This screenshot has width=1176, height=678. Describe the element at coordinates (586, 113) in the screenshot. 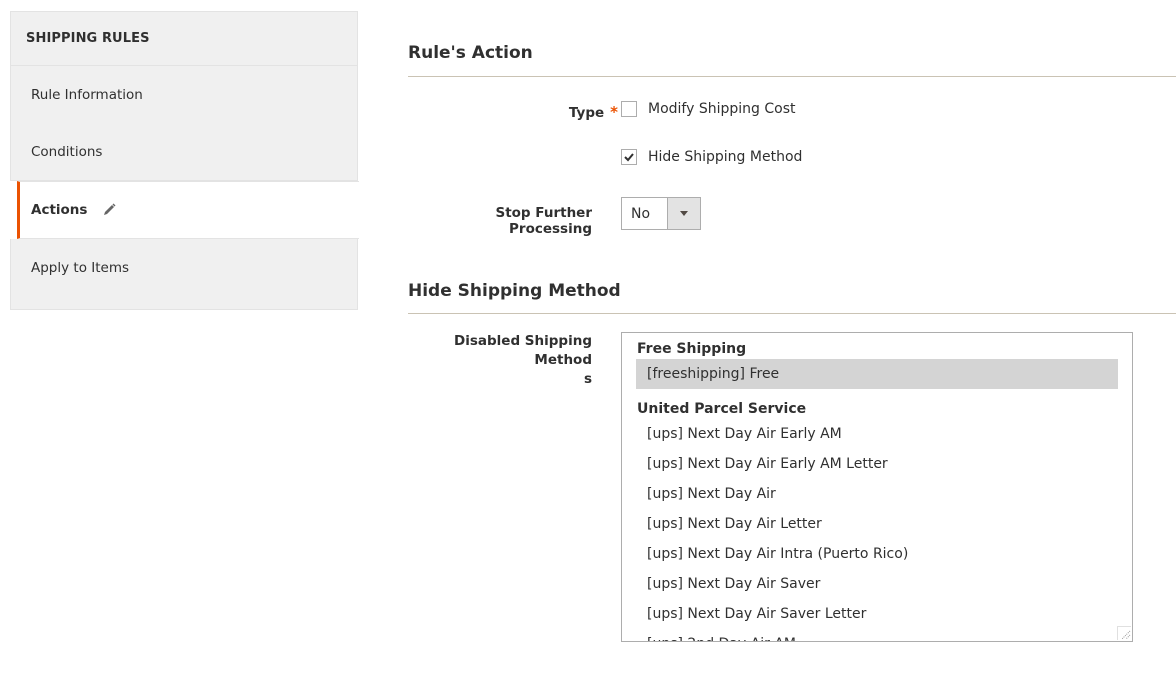

I see `type-label-text: Type` at that location.